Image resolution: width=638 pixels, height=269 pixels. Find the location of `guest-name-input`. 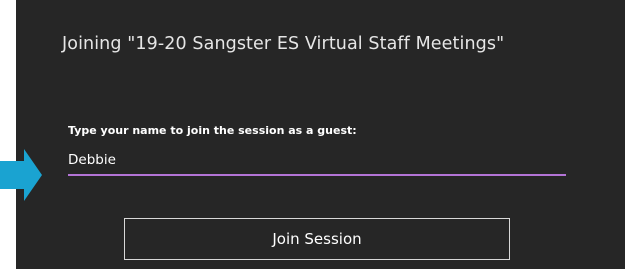

guest-name-input is located at coordinates (317, 161).